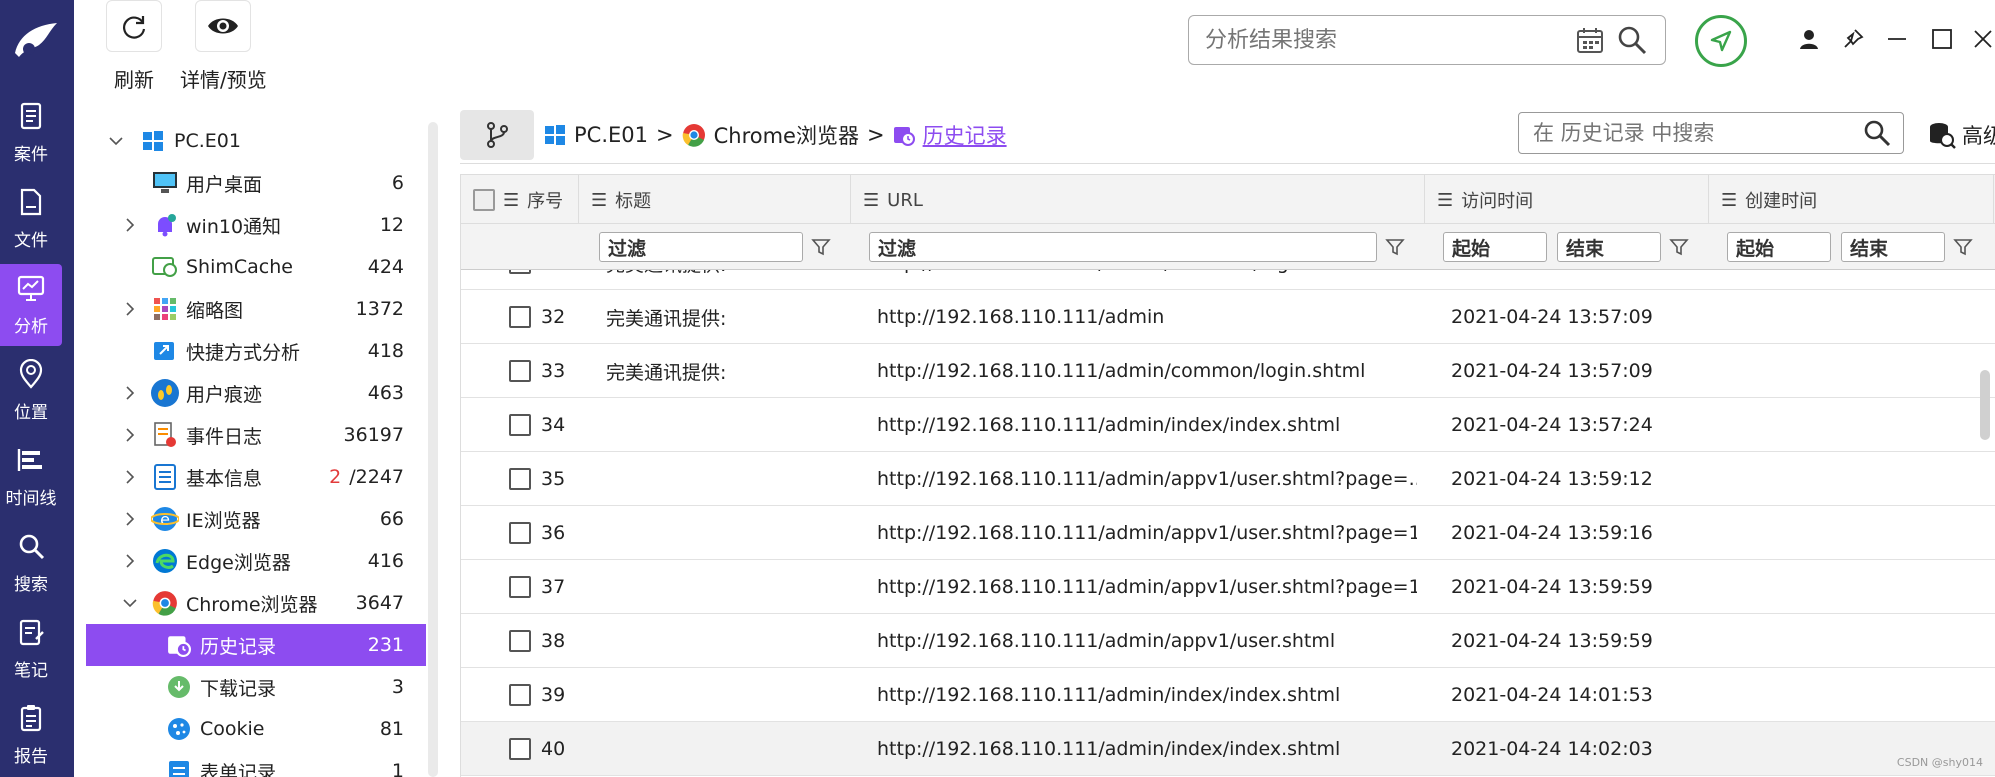 The height and width of the screenshot is (777, 1995). Describe the element at coordinates (391, 519) in the screenshot. I see `tree-item-total: 66` at that location.